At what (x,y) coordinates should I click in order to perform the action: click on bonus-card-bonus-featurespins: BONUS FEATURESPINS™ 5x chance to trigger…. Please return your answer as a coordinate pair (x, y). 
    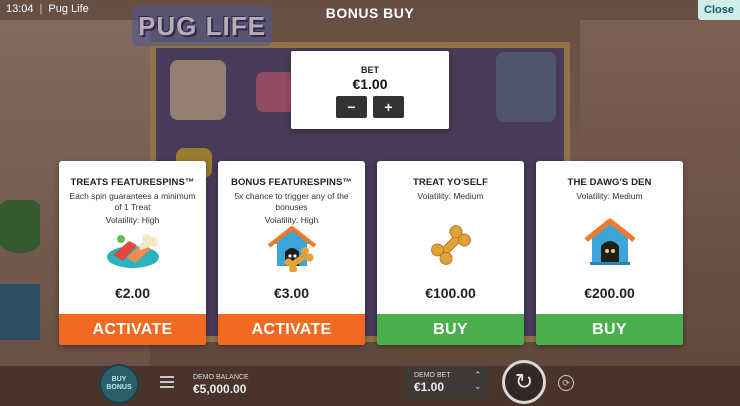
    Looking at the image, I should click on (291, 253).